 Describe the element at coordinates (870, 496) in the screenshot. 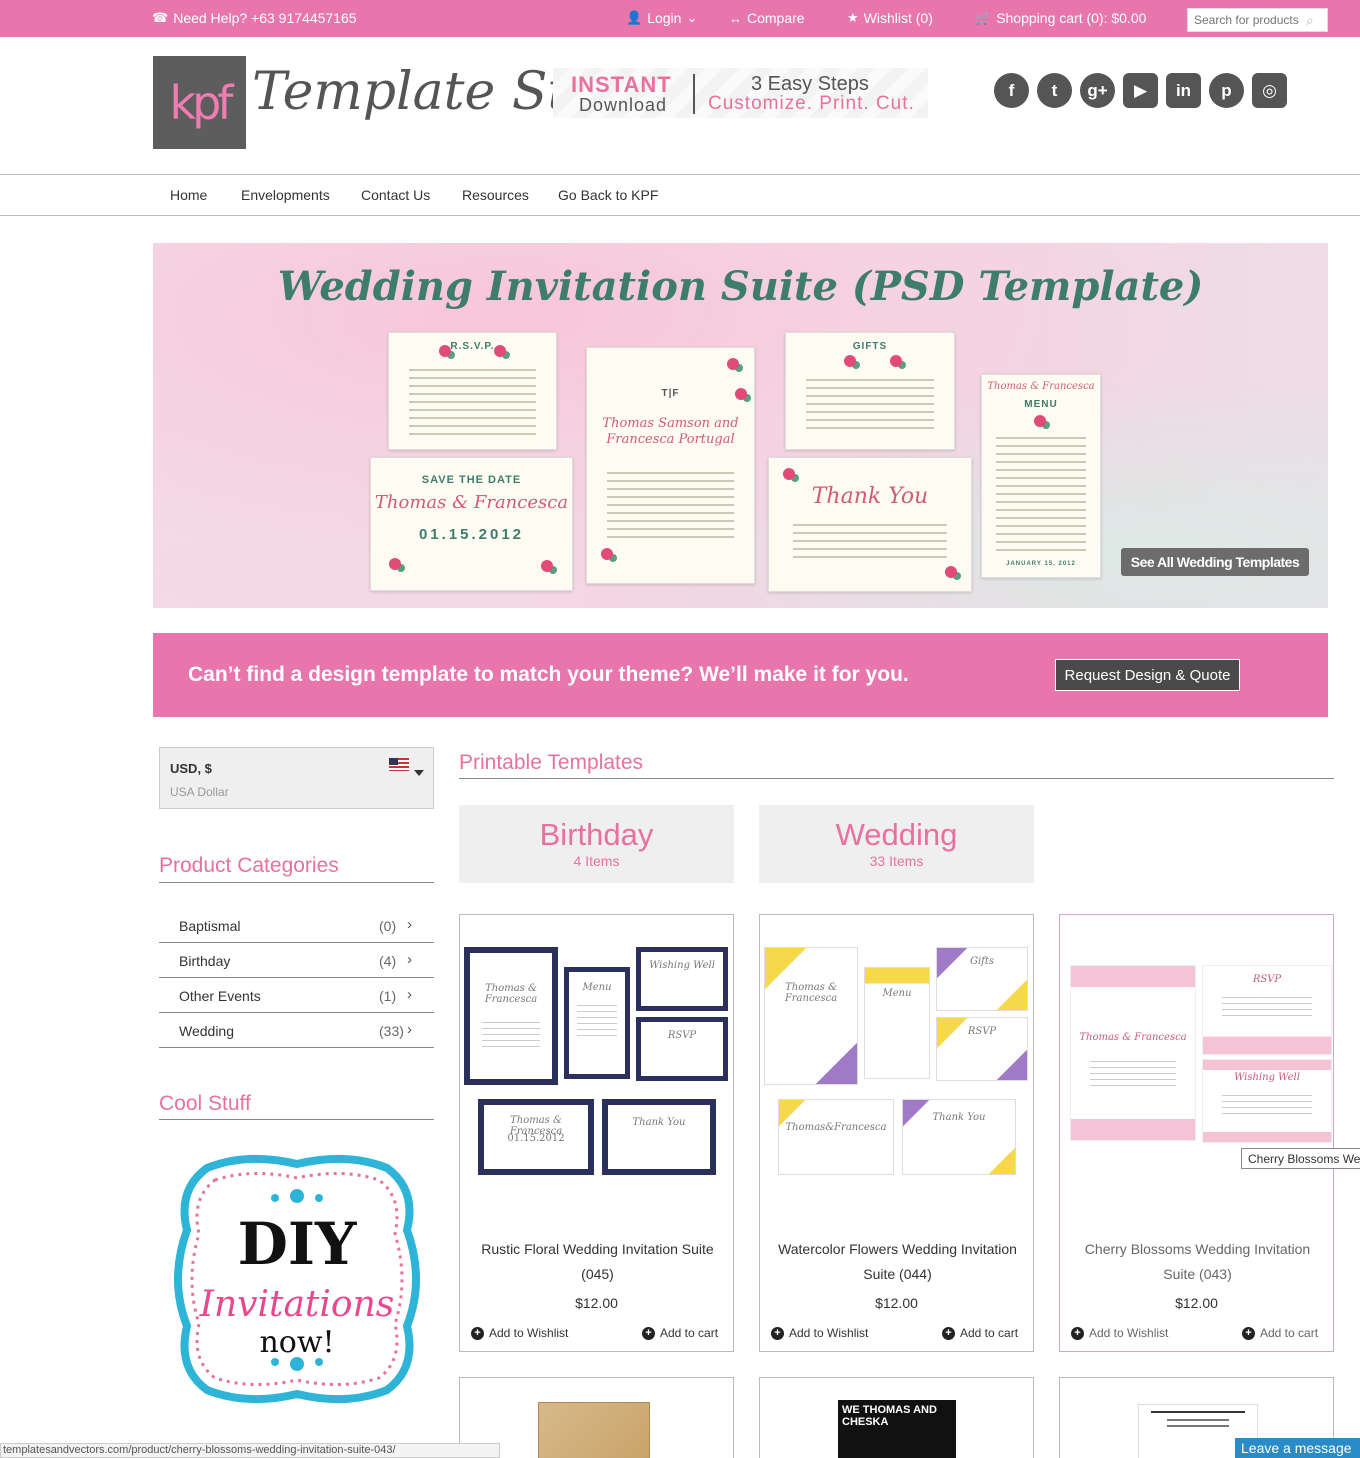

I see `thank-you-heading: Thank You` at that location.